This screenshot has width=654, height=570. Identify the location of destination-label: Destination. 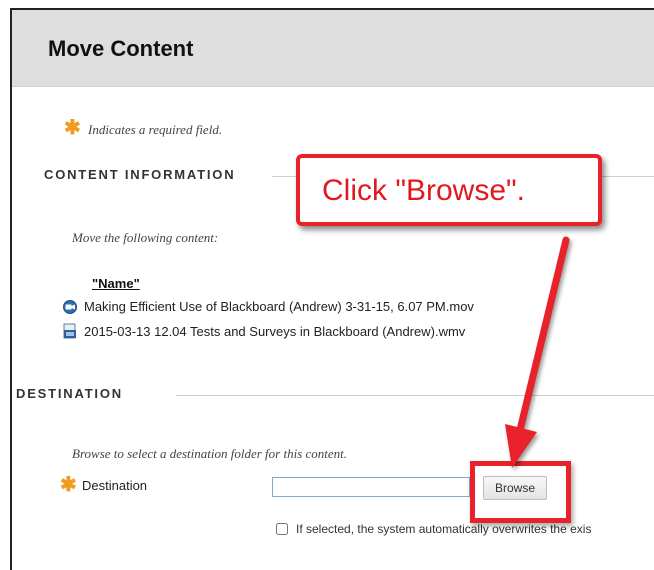
(115, 485).